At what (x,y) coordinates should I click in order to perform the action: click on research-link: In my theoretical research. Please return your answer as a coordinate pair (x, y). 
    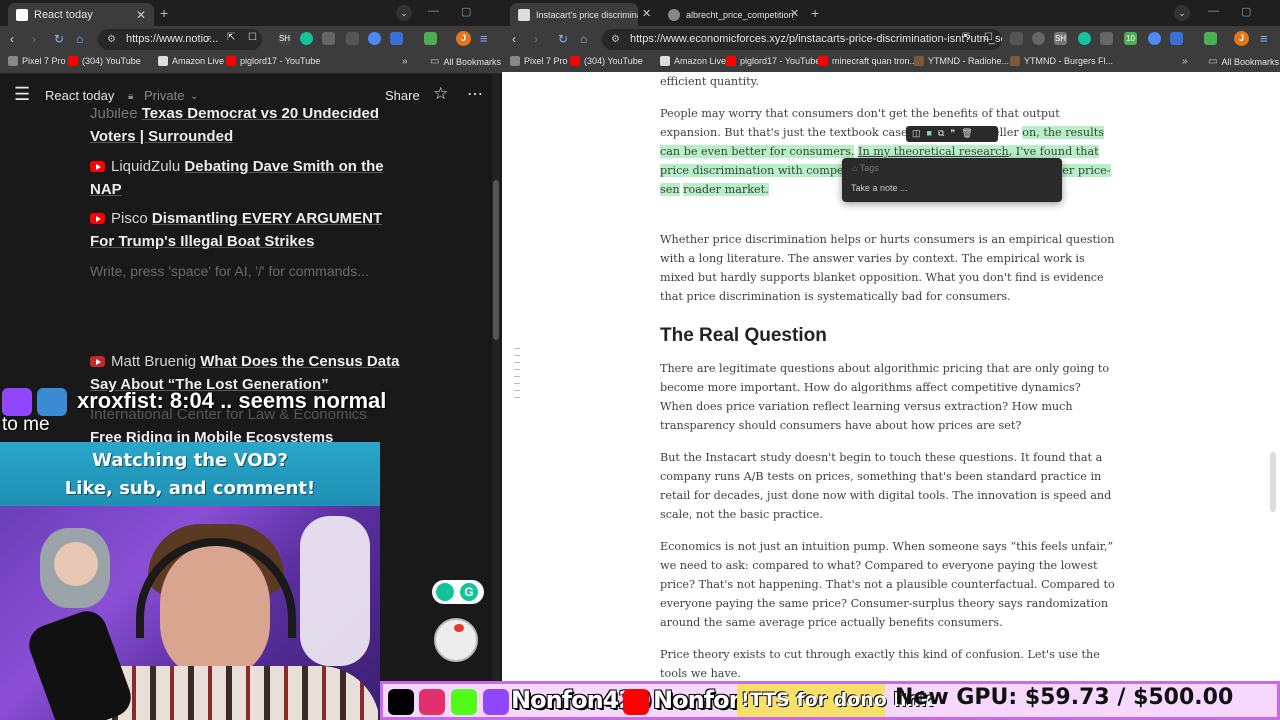
    Looking at the image, I should click on (933, 151).